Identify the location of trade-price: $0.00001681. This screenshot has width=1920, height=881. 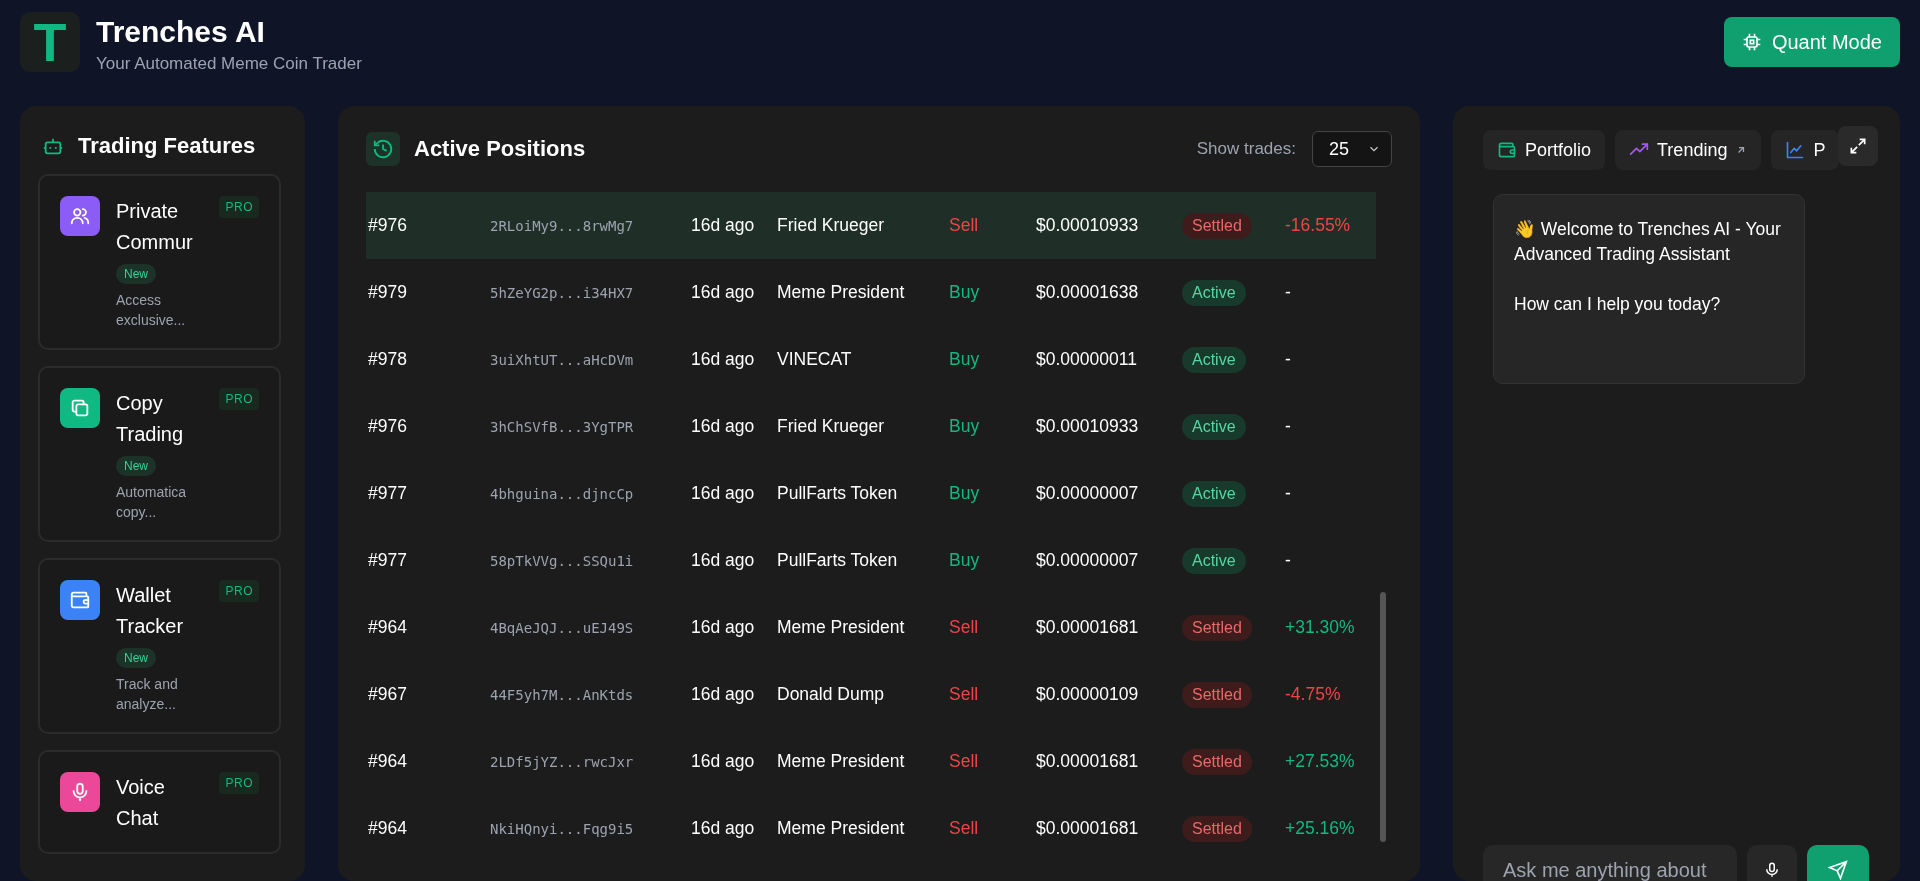
(1088, 627).